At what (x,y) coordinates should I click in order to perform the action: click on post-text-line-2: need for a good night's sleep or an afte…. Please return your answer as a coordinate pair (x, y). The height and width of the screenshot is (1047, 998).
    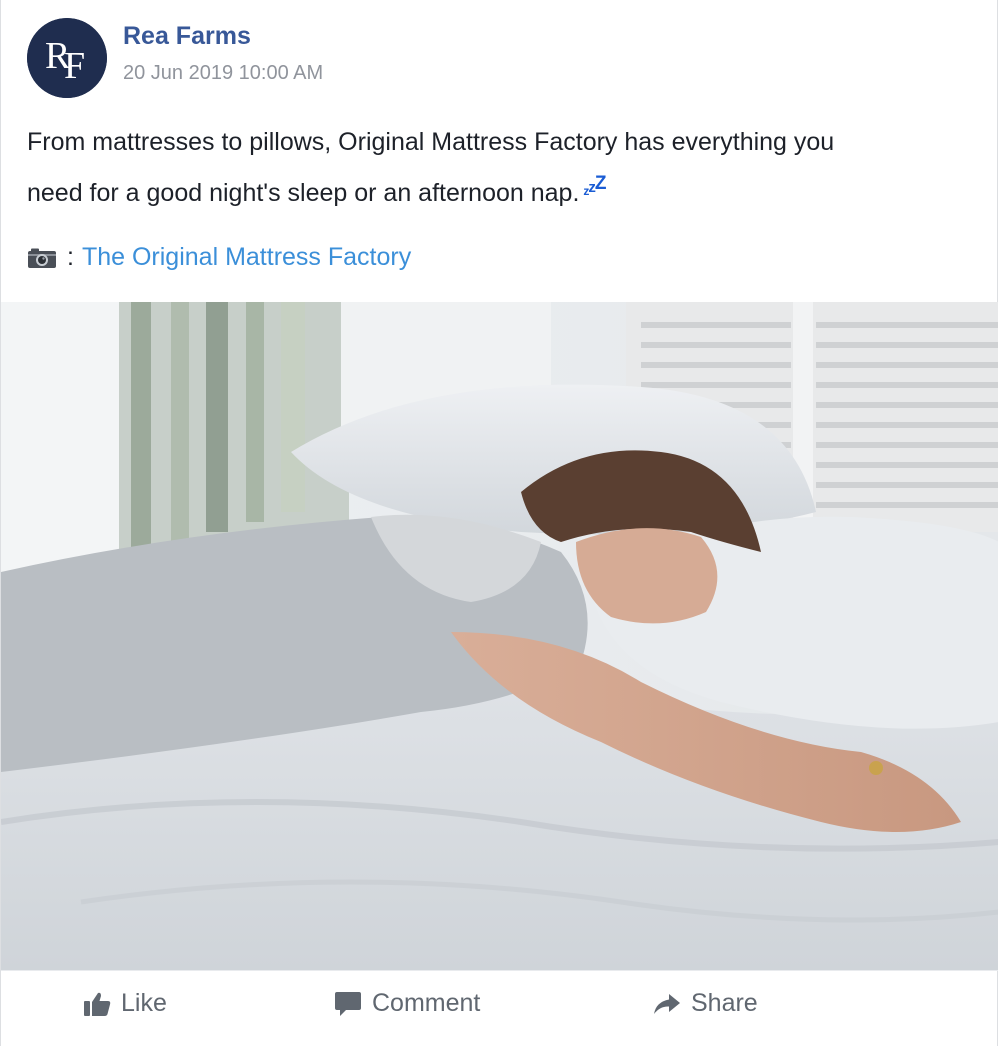
    Looking at the image, I should click on (497, 188).